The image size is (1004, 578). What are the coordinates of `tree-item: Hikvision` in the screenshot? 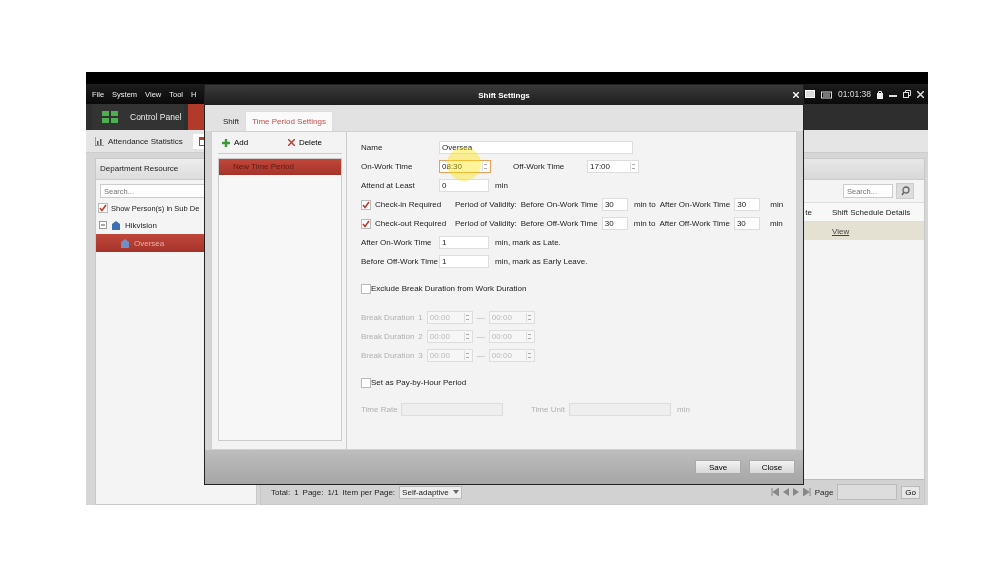 It's located at (176, 225).